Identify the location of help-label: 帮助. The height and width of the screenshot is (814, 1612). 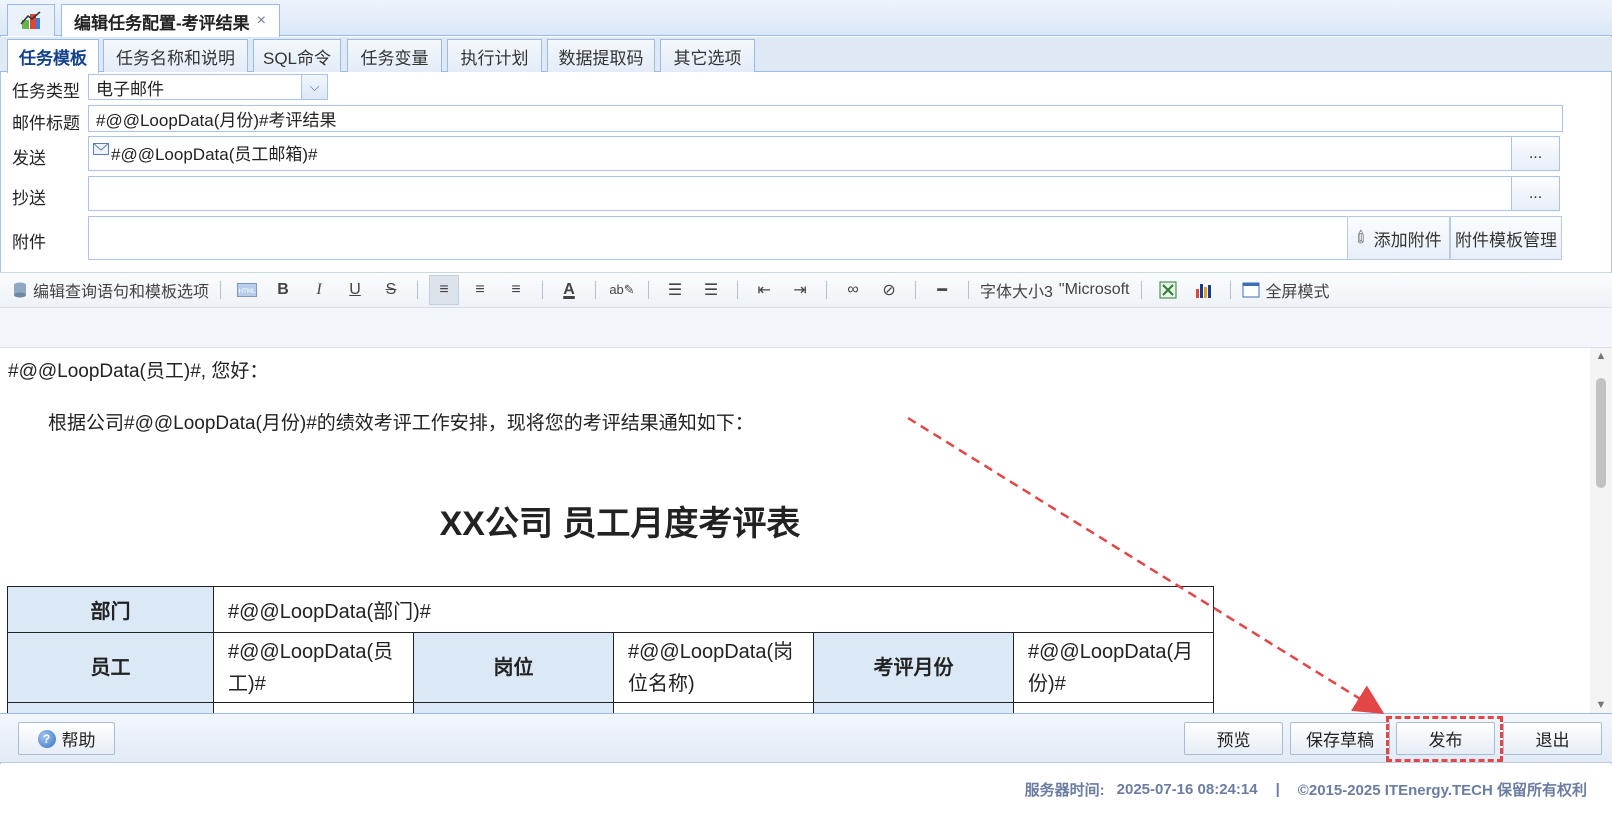
(78, 740).